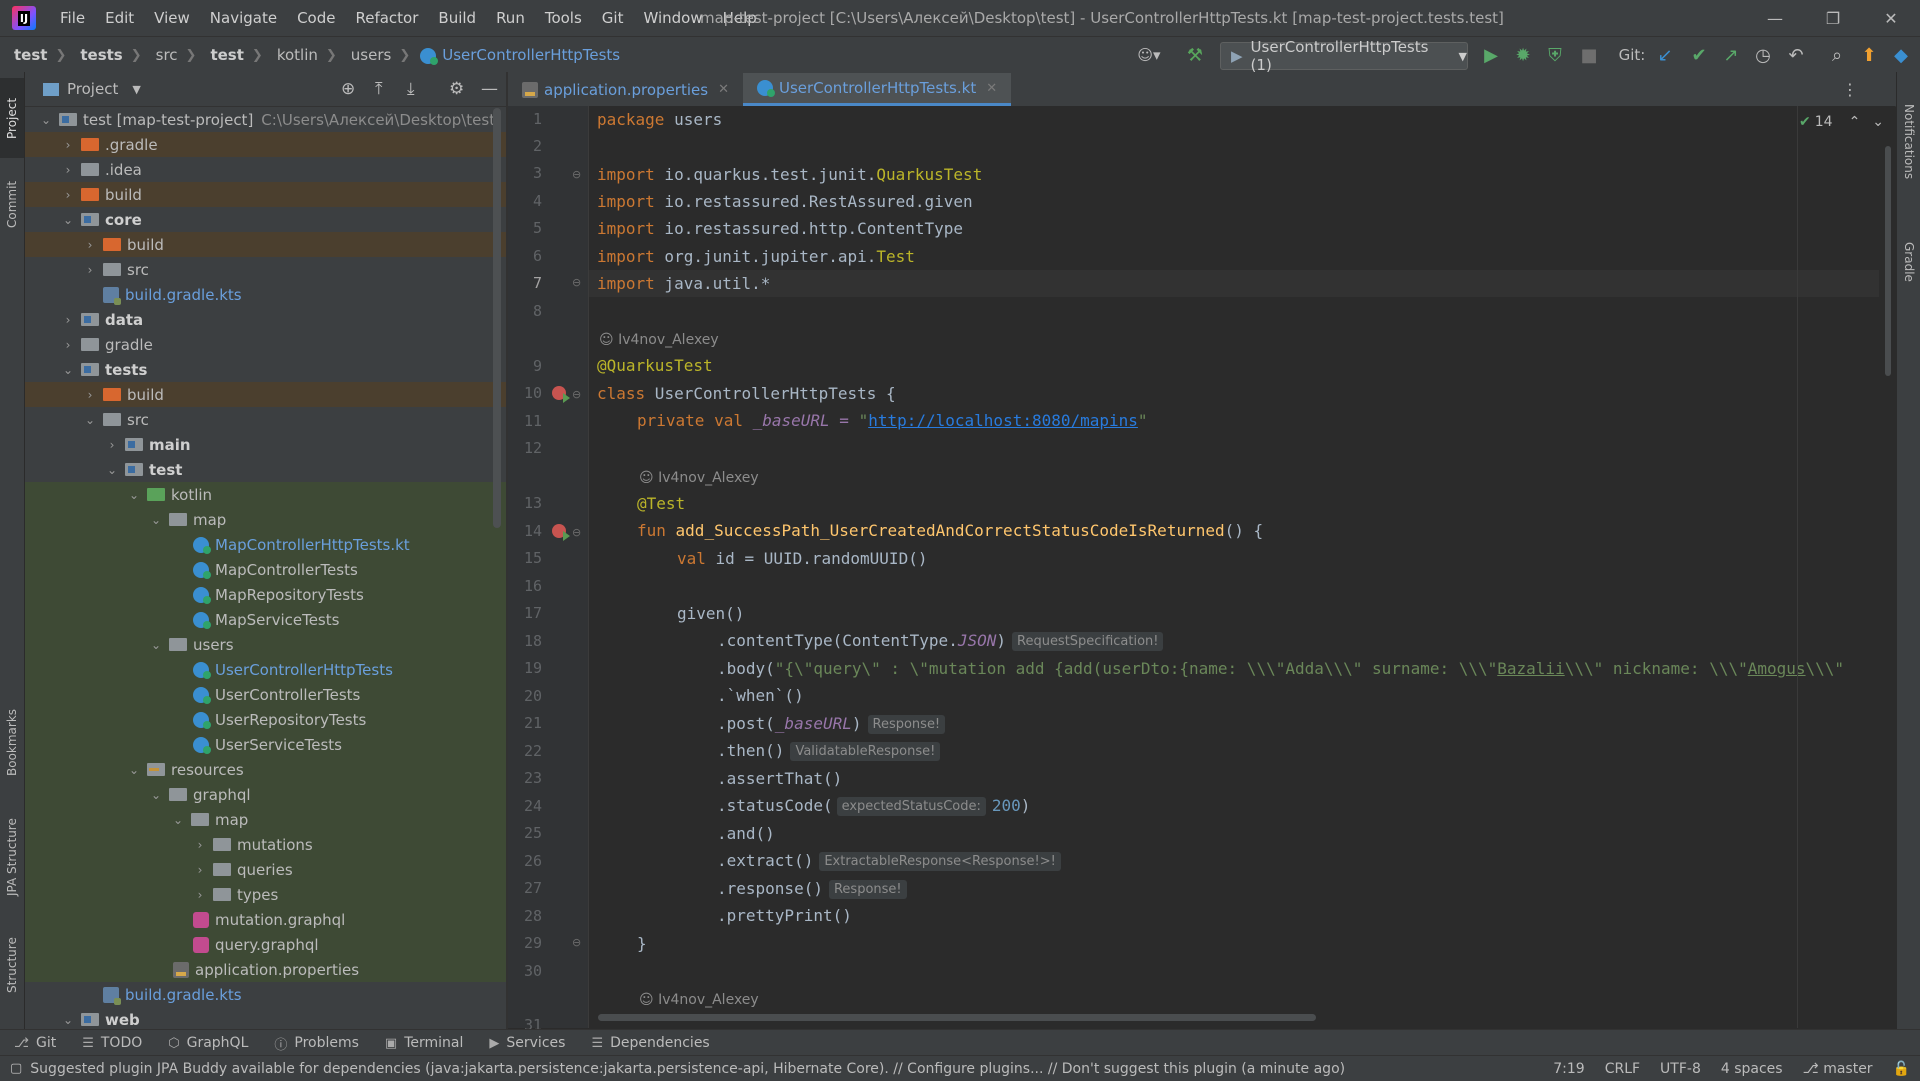  Describe the element at coordinates (877, 89) in the screenshot. I see `tab-usercontrollerhttptests: UserControllerHttpTests.kt ✕` at that location.